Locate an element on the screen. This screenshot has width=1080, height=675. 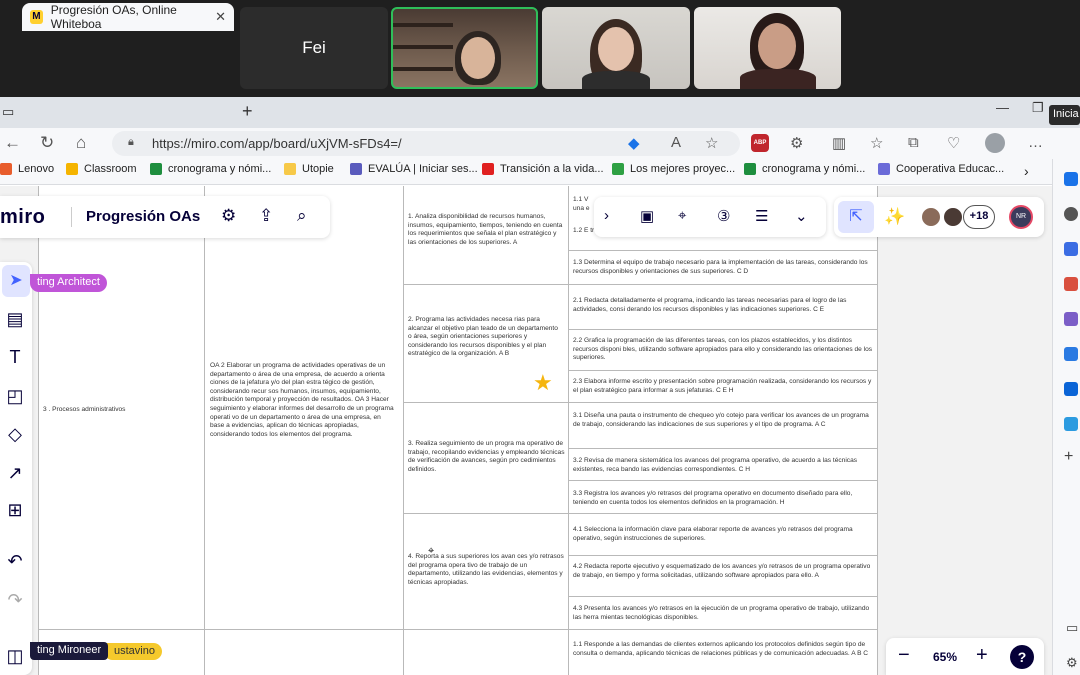
sidebar-panel-icon: ◫ is located at coordinates (15, 656).